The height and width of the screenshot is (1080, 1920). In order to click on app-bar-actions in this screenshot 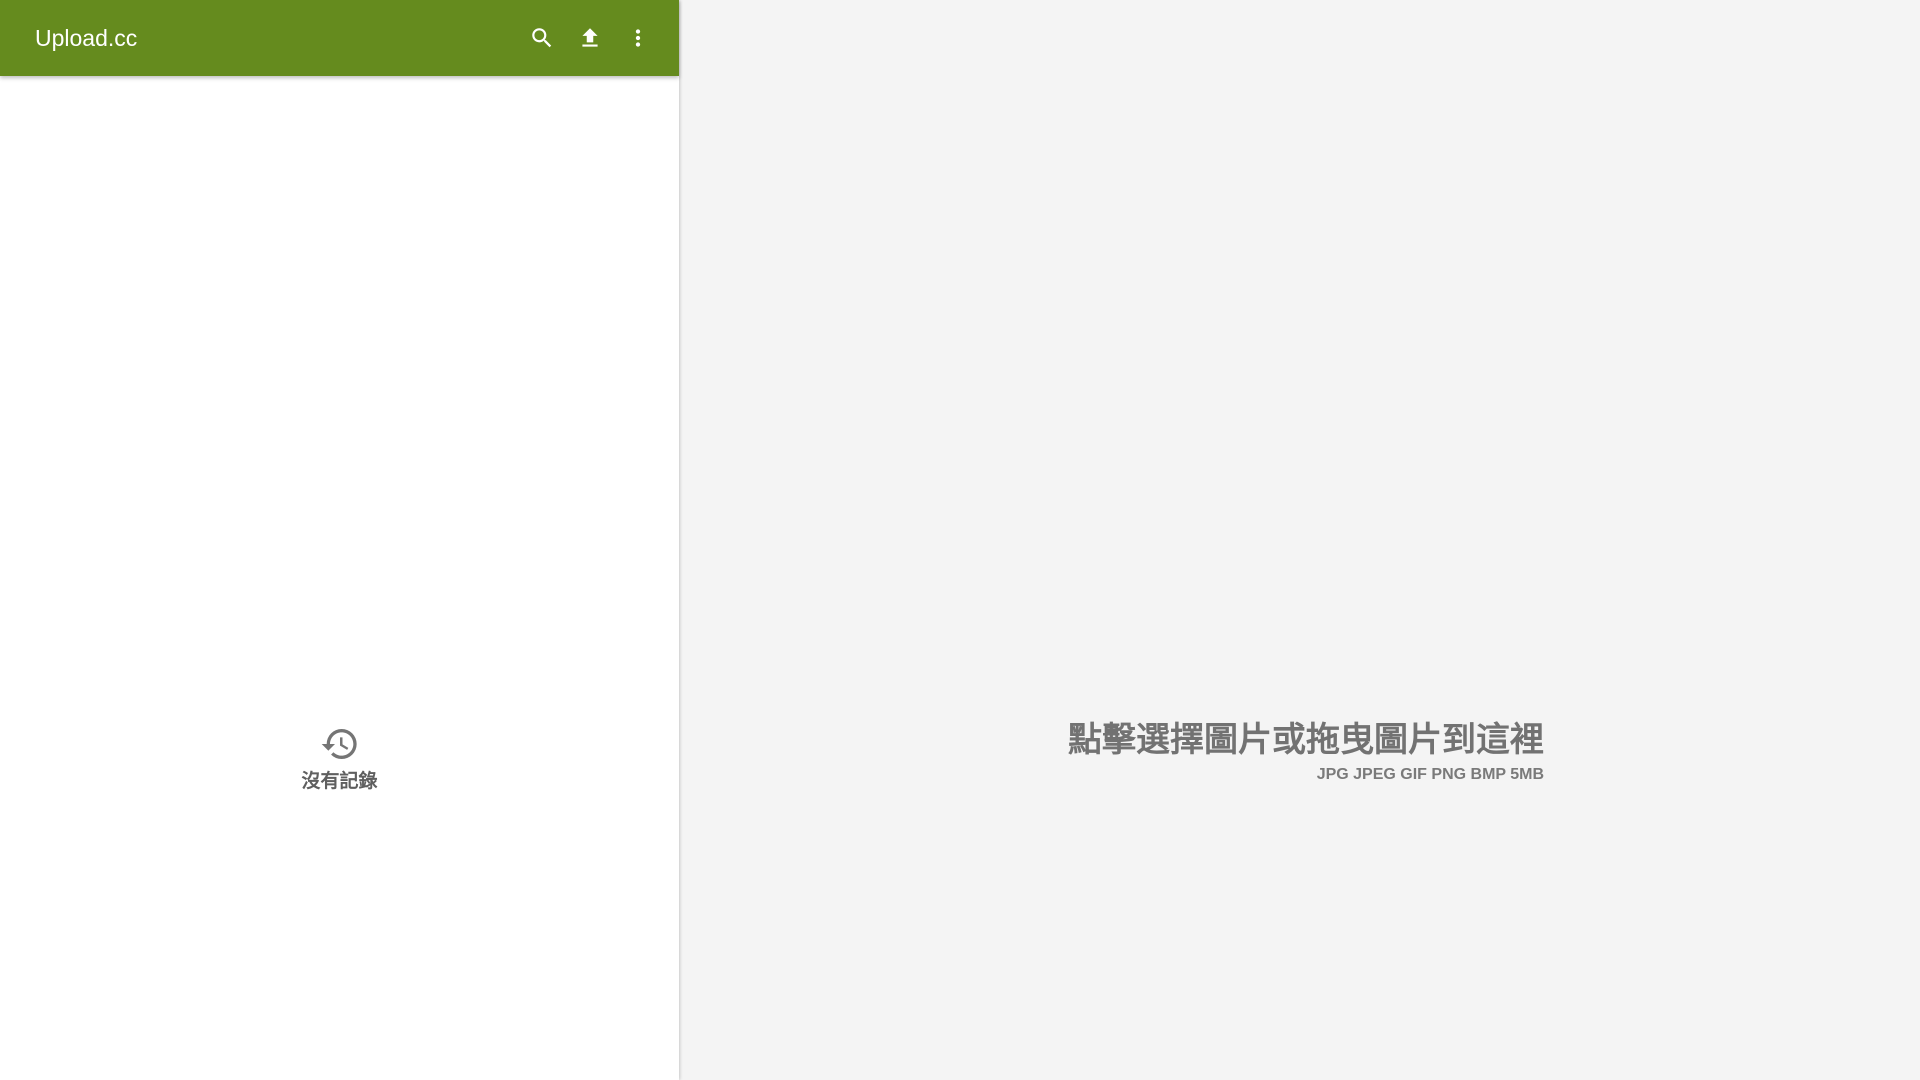, I will do `click(590, 38)`.